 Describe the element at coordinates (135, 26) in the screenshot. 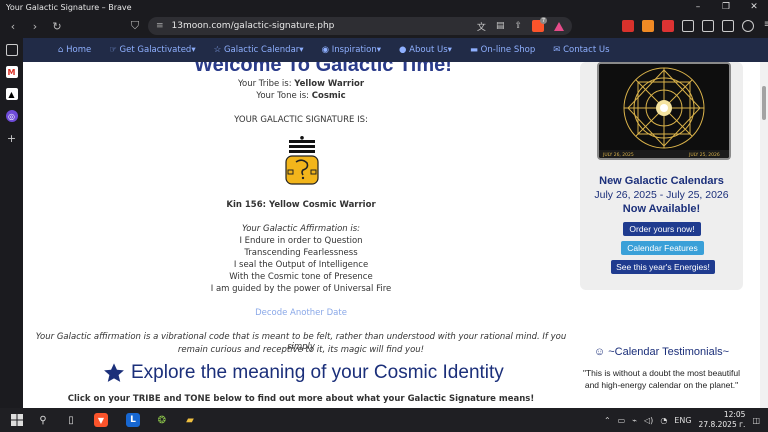

I see `bookmark-icon: ⛉` at that location.